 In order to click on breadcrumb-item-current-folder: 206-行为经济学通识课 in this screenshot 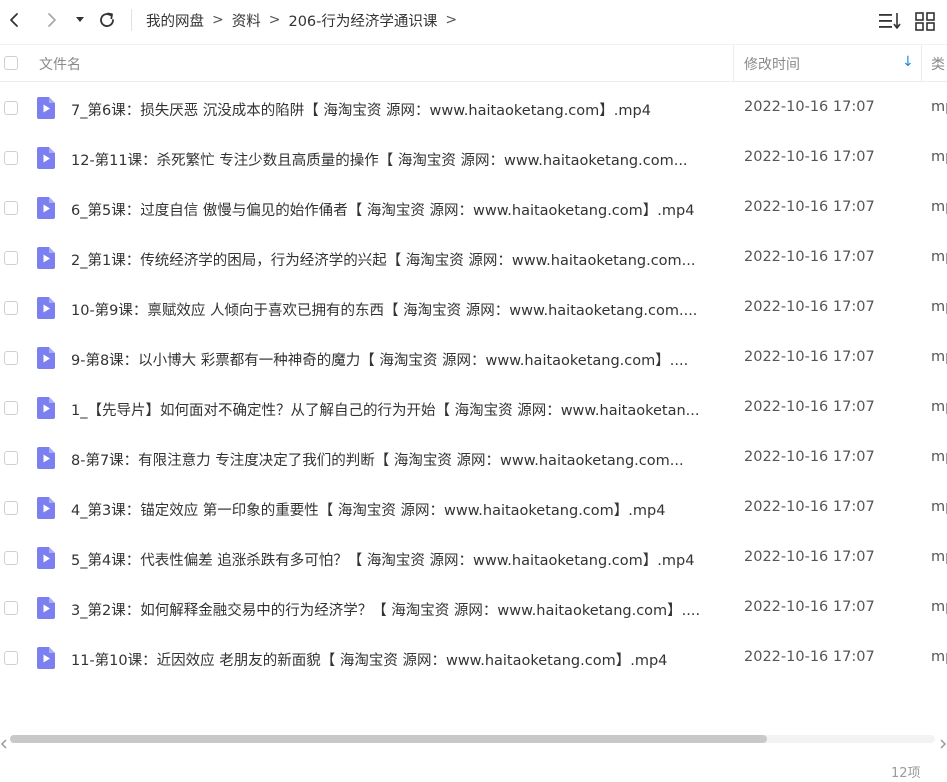, I will do `click(362, 20)`.